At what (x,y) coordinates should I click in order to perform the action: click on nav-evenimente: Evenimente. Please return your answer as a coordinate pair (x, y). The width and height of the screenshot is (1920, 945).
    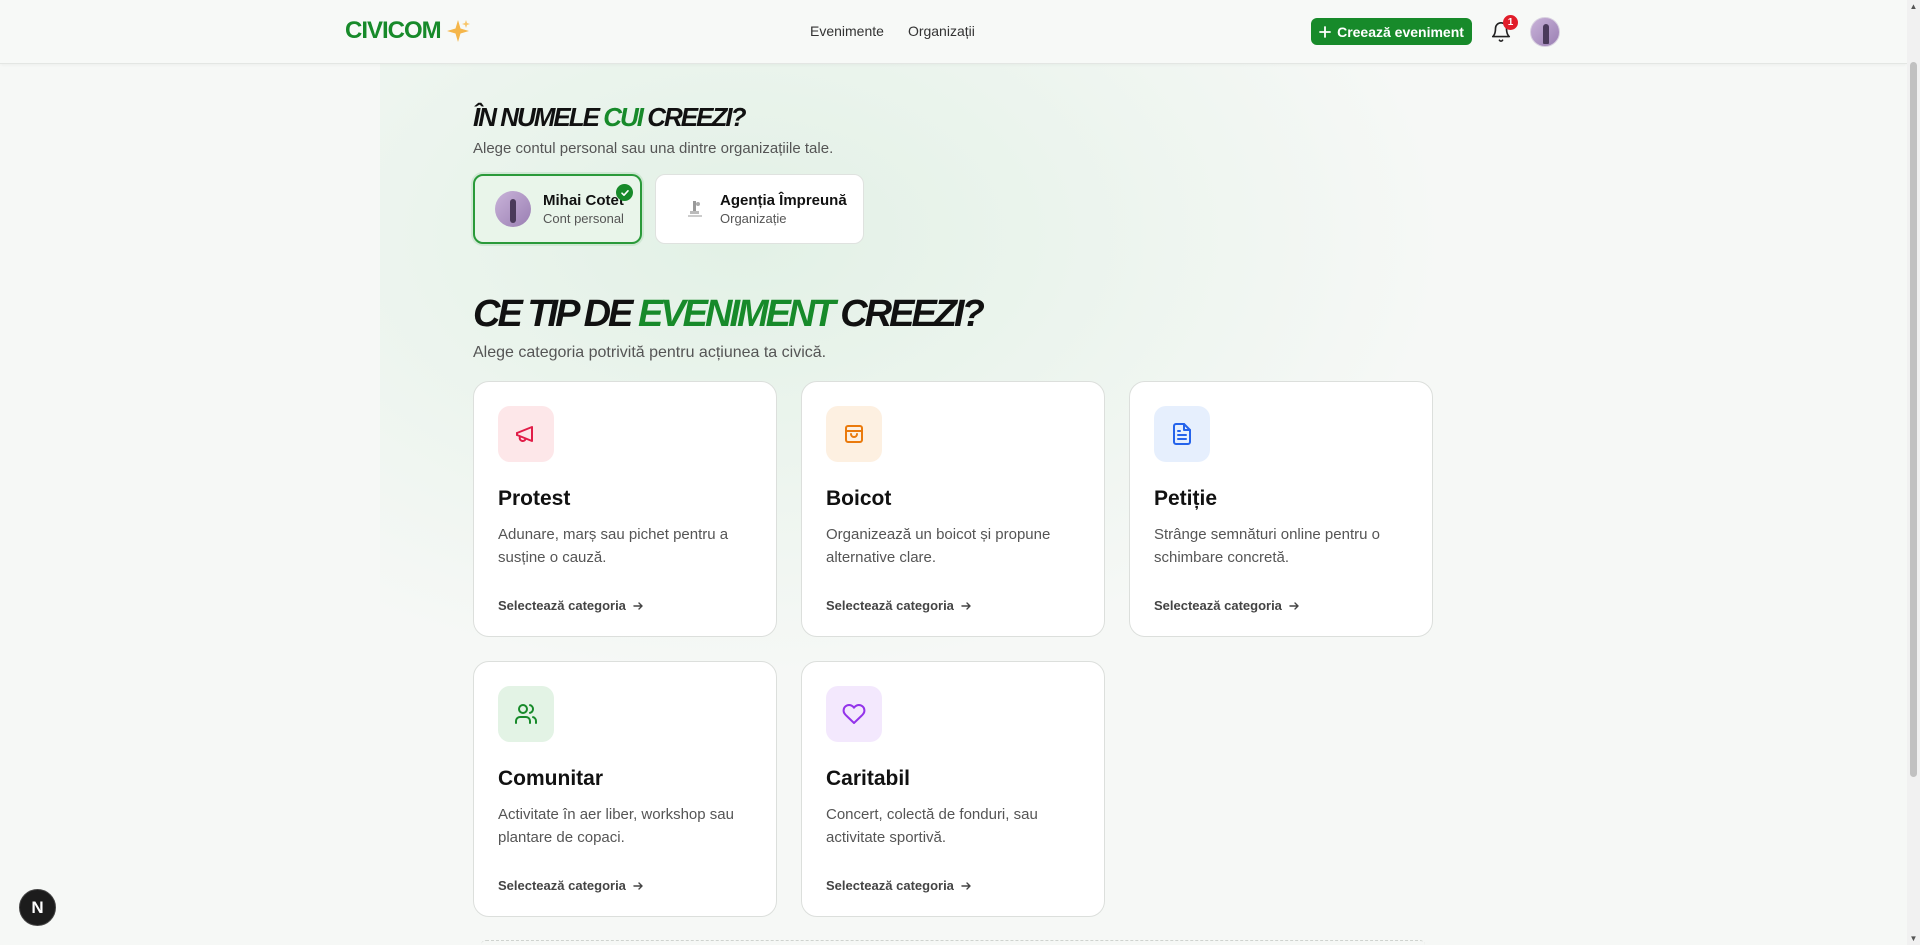
    Looking at the image, I should click on (847, 31).